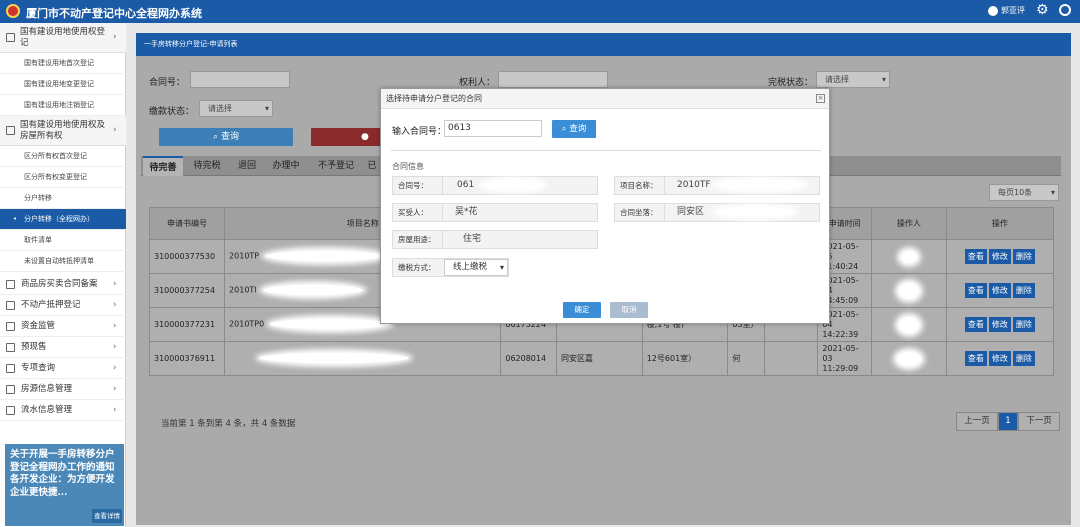  I want to click on sidebar-menu-label: 商品房买卖合同备案, so click(59, 284).